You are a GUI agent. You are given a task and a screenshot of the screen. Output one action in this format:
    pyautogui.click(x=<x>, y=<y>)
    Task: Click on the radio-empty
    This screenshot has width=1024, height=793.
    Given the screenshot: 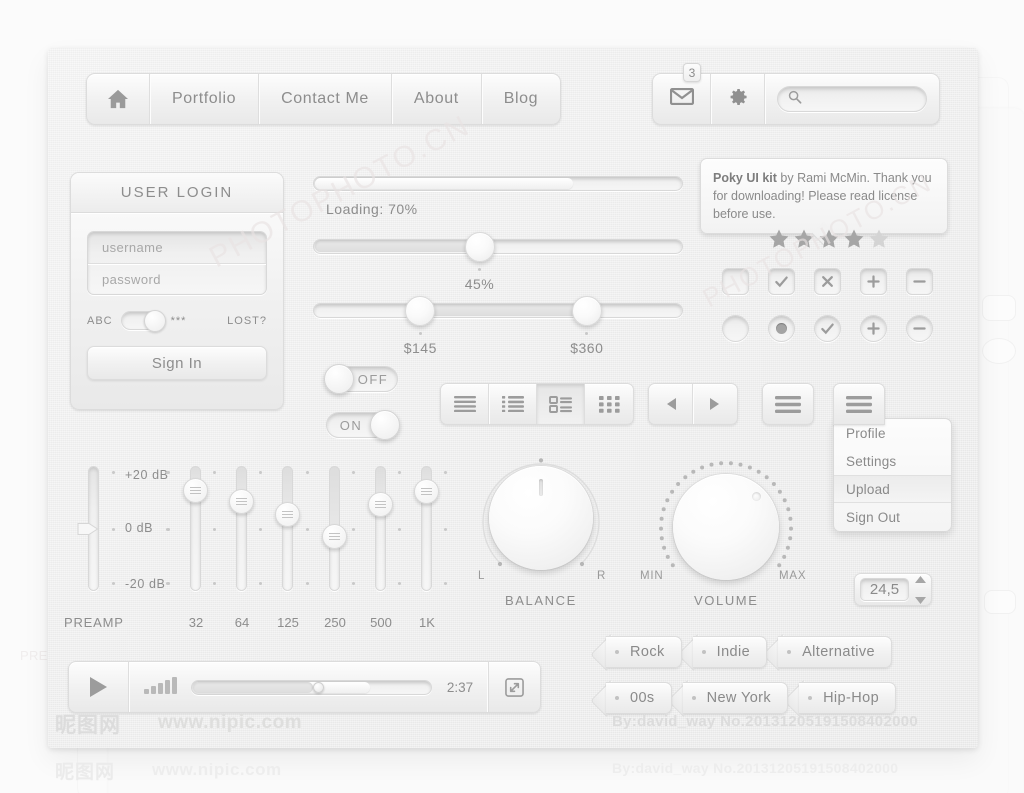 What is the action you would take?
    pyautogui.click(x=735, y=328)
    